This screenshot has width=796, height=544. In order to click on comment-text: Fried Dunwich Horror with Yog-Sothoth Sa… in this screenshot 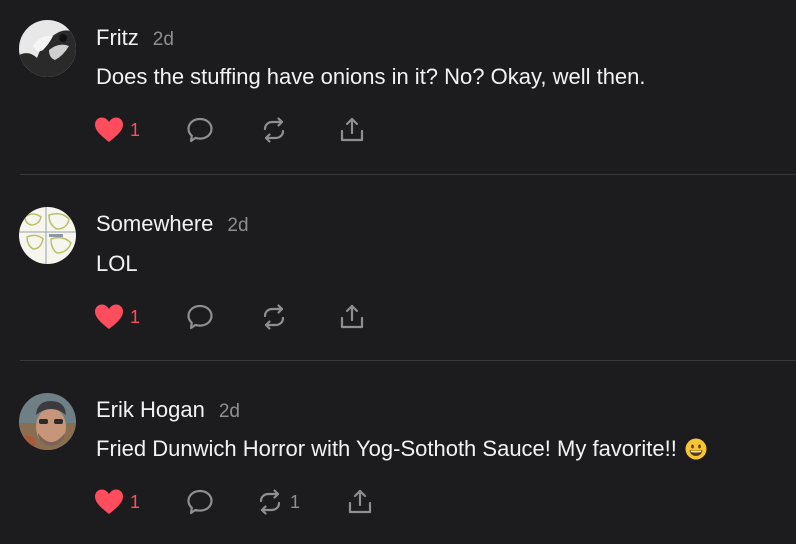, I will do `click(401, 449)`.